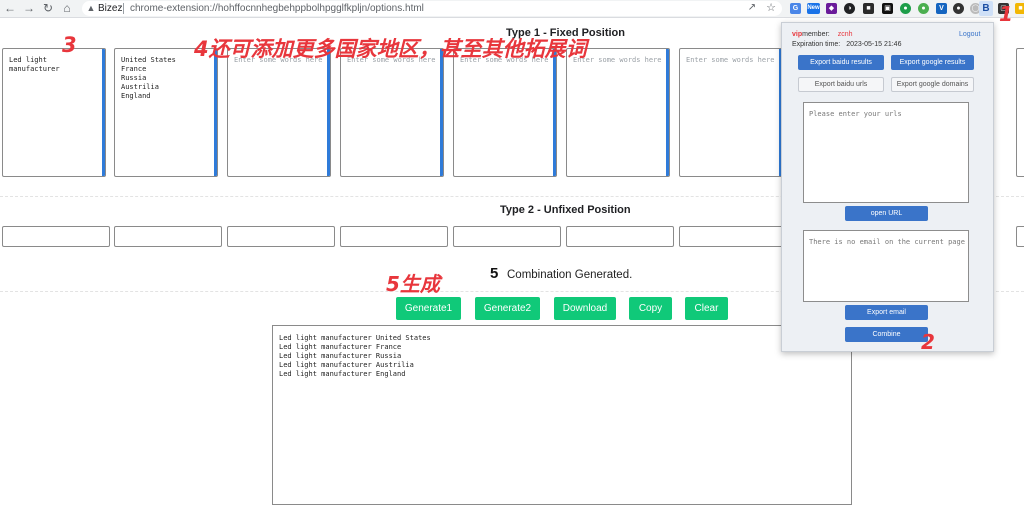 The height and width of the screenshot is (505, 1024). What do you see at coordinates (831, 8) in the screenshot?
I see `box-extension-icon: ◆` at bounding box center [831, 8].